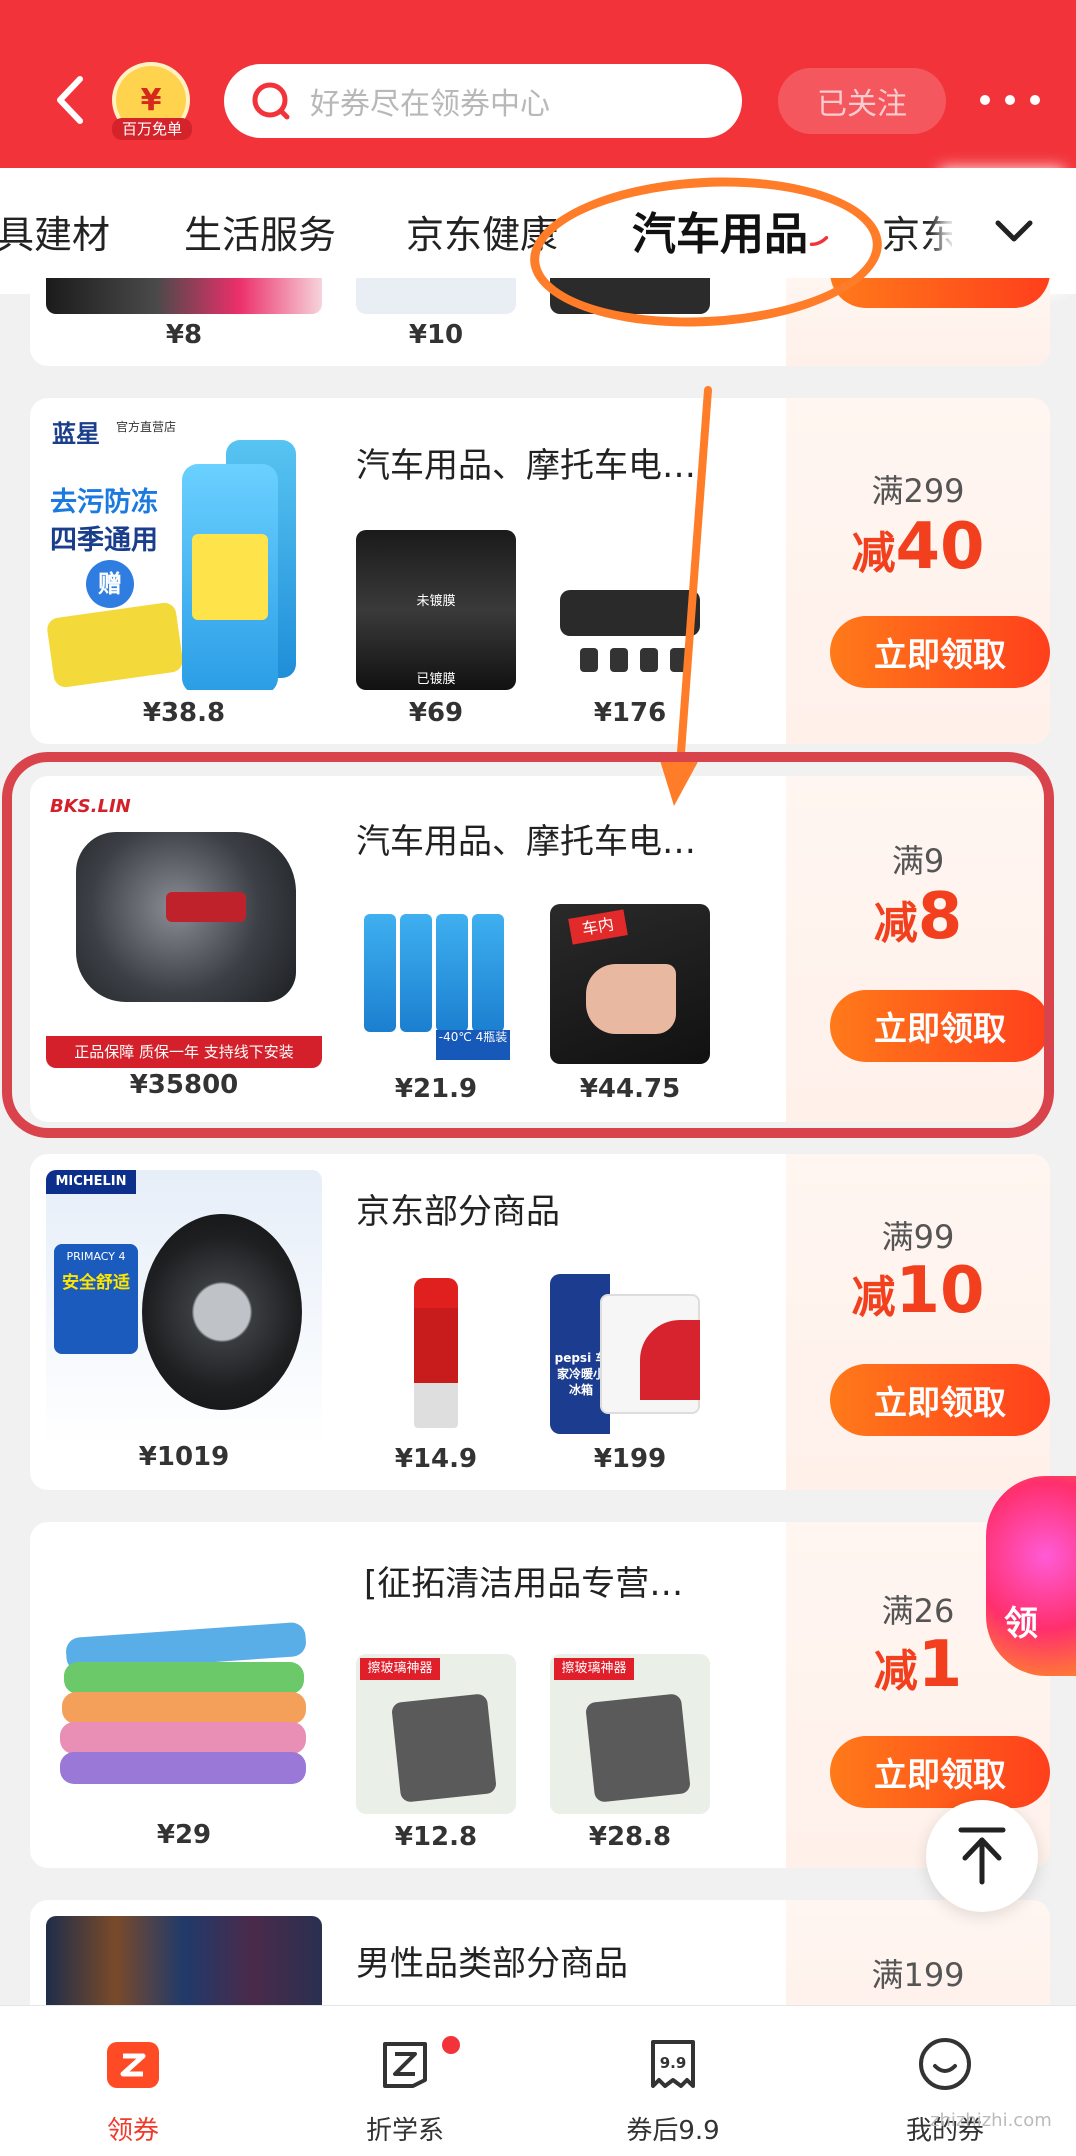 This screenshot has height=2156, width=1076. I want to click on coupon-condition: 满299, so click(918, 491).